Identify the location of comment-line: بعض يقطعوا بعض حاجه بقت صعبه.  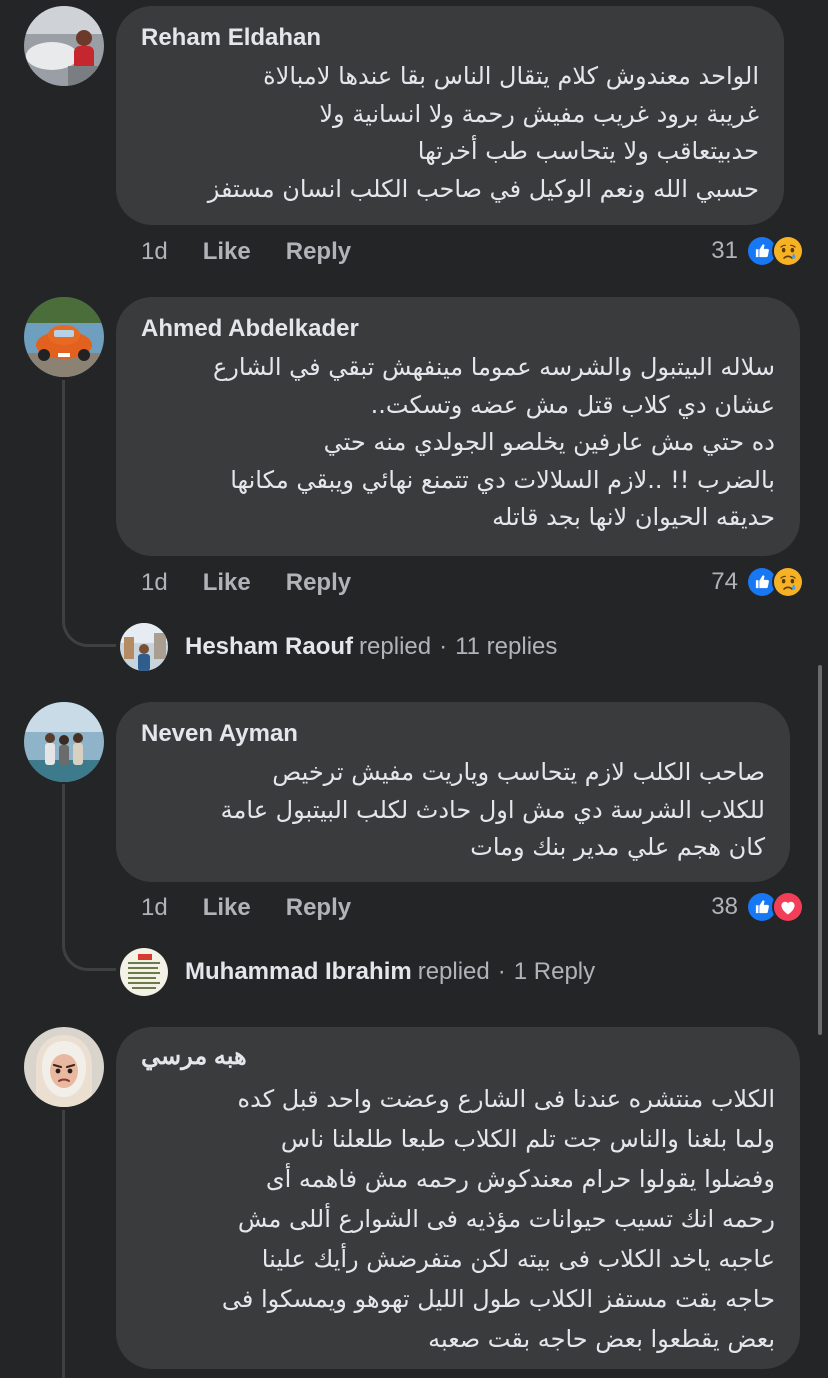
(601, 1339).